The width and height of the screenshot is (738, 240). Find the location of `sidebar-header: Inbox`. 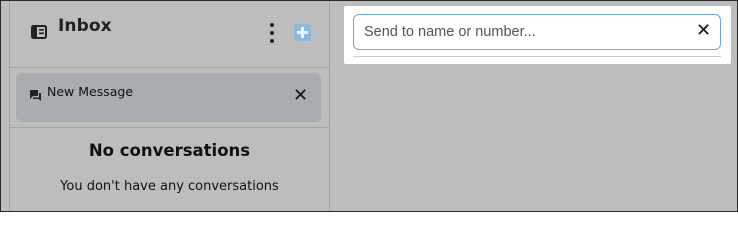

sidebar-header: Inbox is located at coordinates (169, 34).